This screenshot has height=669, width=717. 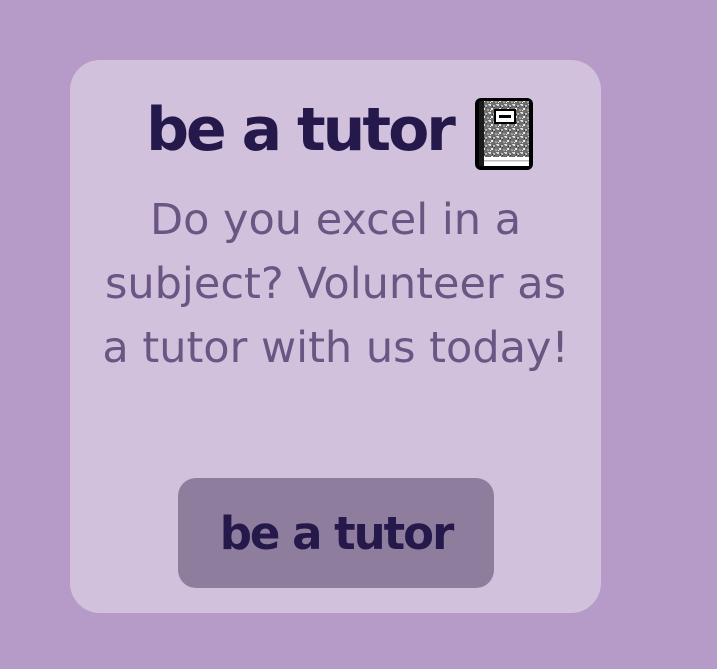 What do you see at coordinates (301, 130) in the screenshot?
I see `card-title: be a tutor` at bounding box center [301, 130].